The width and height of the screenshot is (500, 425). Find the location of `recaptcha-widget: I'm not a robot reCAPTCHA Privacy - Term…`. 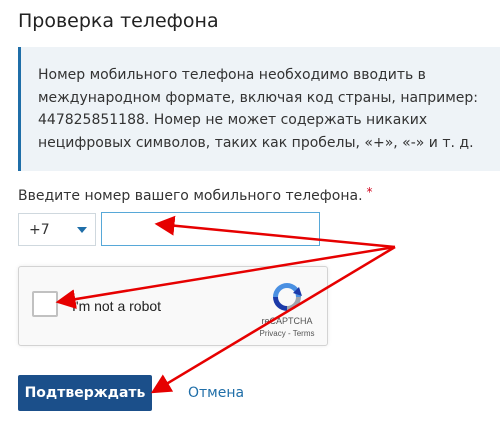

recaptcha-widget: I'm not a robot reCAPTCHA Privacy - Term… is located at coordinates (173, 306).